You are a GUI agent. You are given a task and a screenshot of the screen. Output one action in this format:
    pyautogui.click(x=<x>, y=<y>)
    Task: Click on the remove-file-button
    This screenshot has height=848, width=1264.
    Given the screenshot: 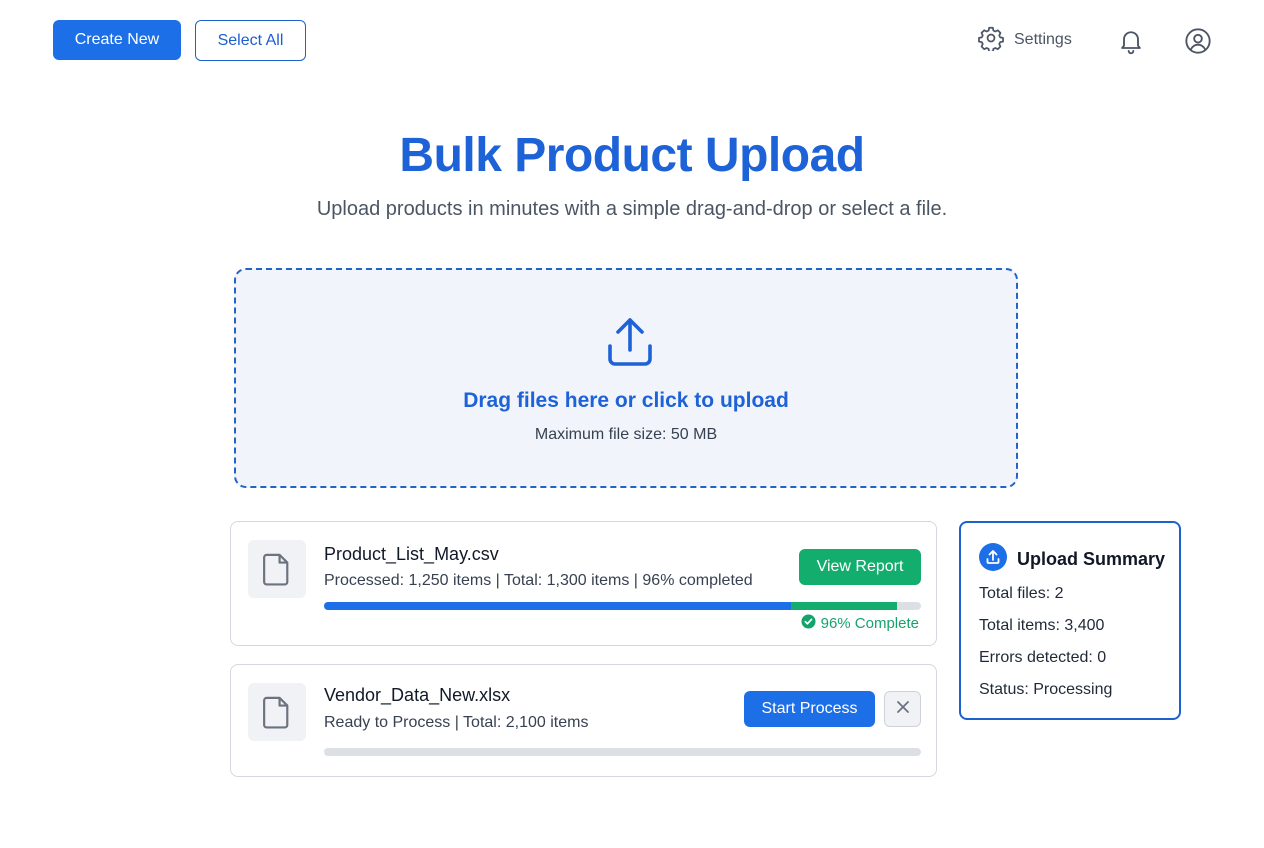 What is the action you would take?
    pyautogui.click(x=902, y=709)
    